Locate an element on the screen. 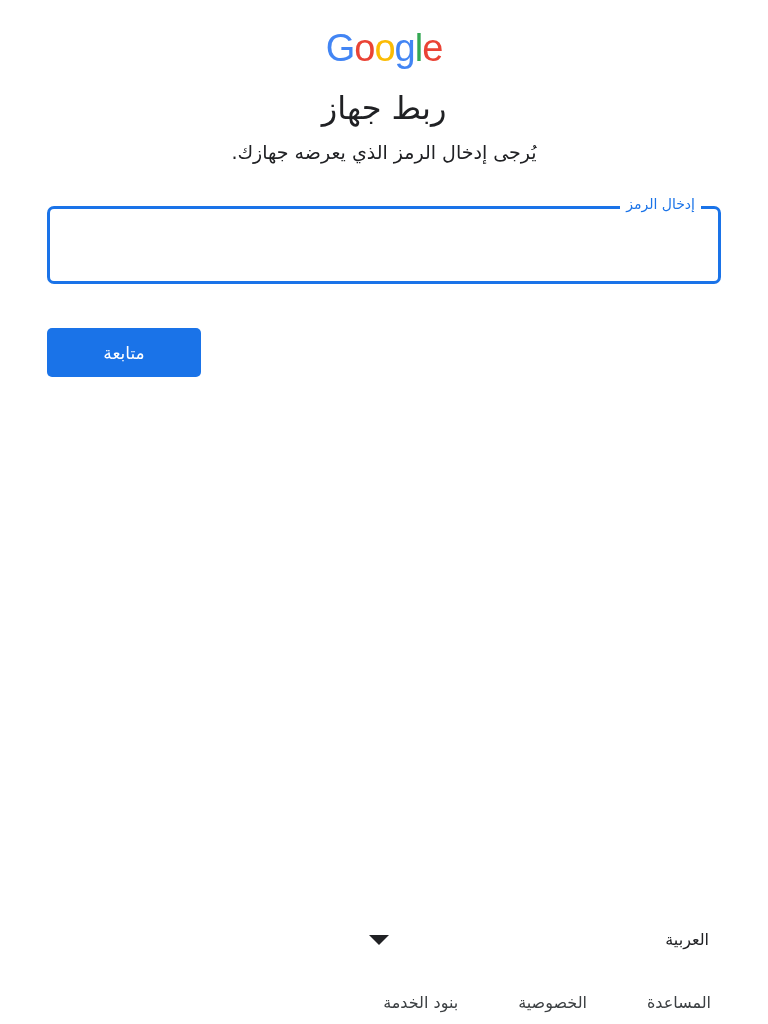 The width and height of the screenshot is (768, 1024). language-dropdown: العربية is located at coordinates (545, 939).